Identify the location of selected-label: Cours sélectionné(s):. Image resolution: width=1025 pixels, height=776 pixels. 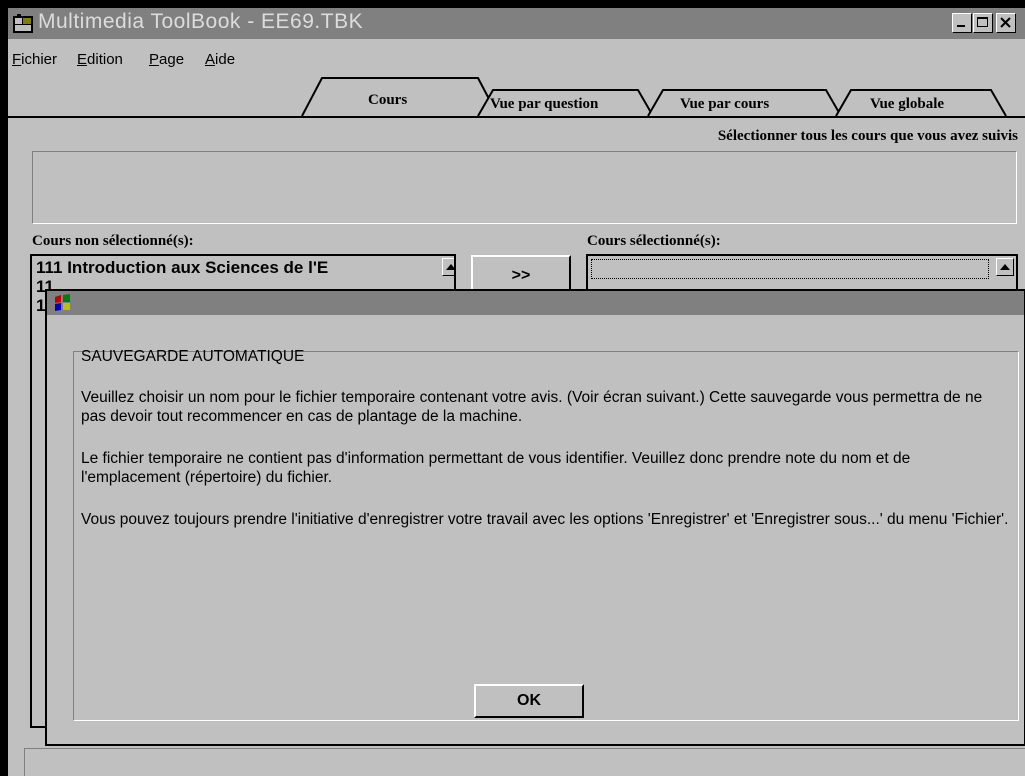
(654, 241).